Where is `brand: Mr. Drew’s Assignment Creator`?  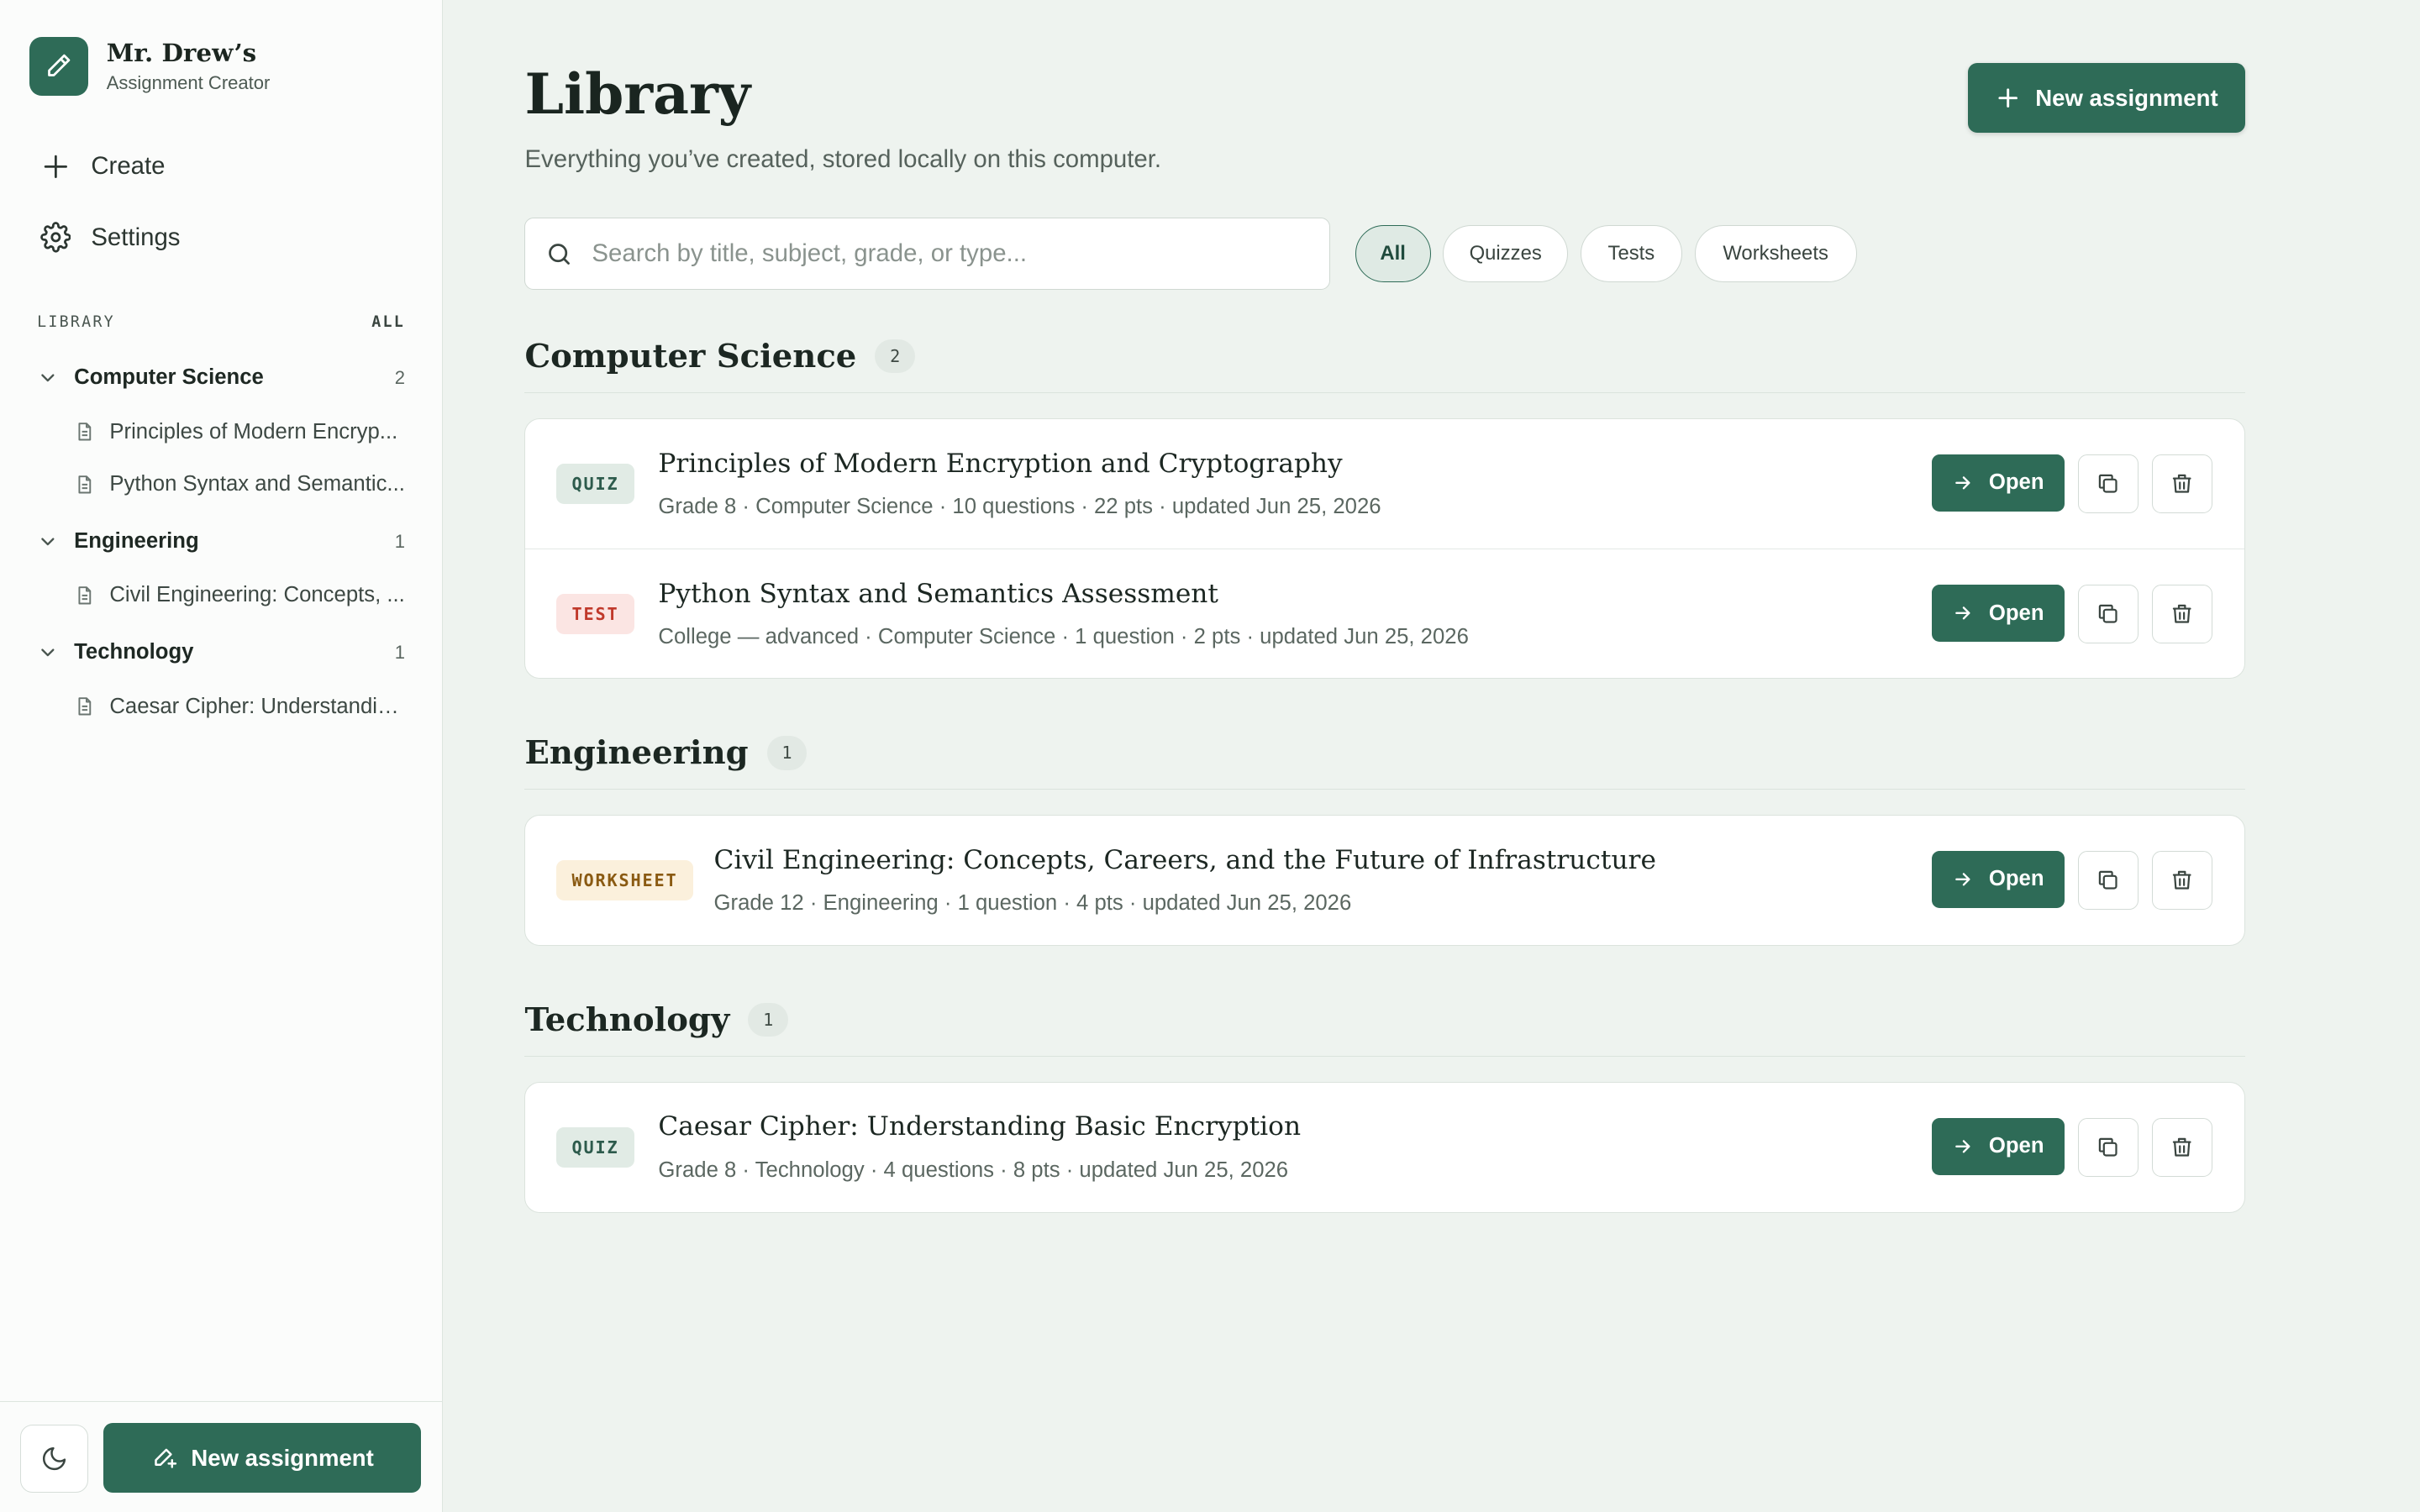 brand: Mr. Drew’s Assignment Creator is located at coordinates (150, 66).